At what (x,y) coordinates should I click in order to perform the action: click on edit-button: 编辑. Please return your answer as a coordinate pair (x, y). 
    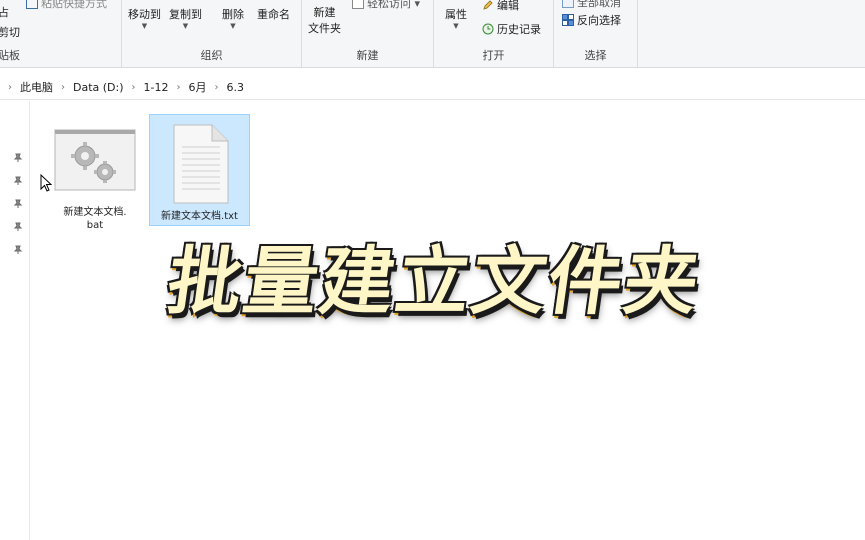
    Looking at the image, I should click on (500, 6).